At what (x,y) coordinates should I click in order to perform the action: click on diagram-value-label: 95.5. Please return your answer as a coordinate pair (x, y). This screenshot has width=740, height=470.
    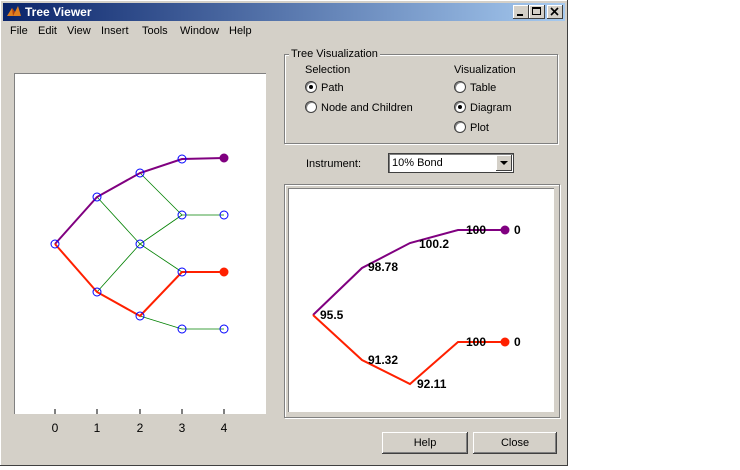
    Looking at the image, I should click on (332, 315).